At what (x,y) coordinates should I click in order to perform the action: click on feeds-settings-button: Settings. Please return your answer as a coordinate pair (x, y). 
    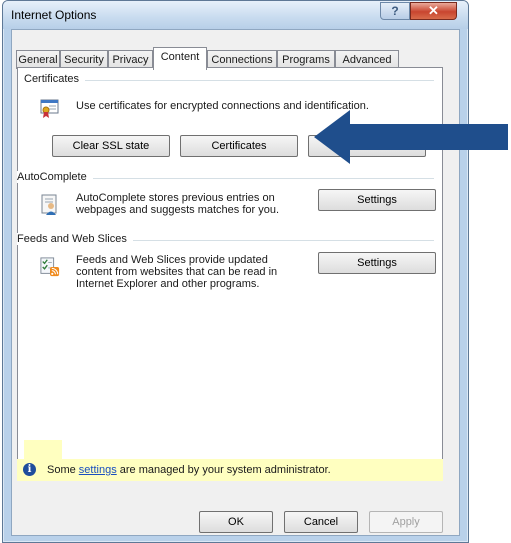
    Looking at the image, I should click on (377, 263).